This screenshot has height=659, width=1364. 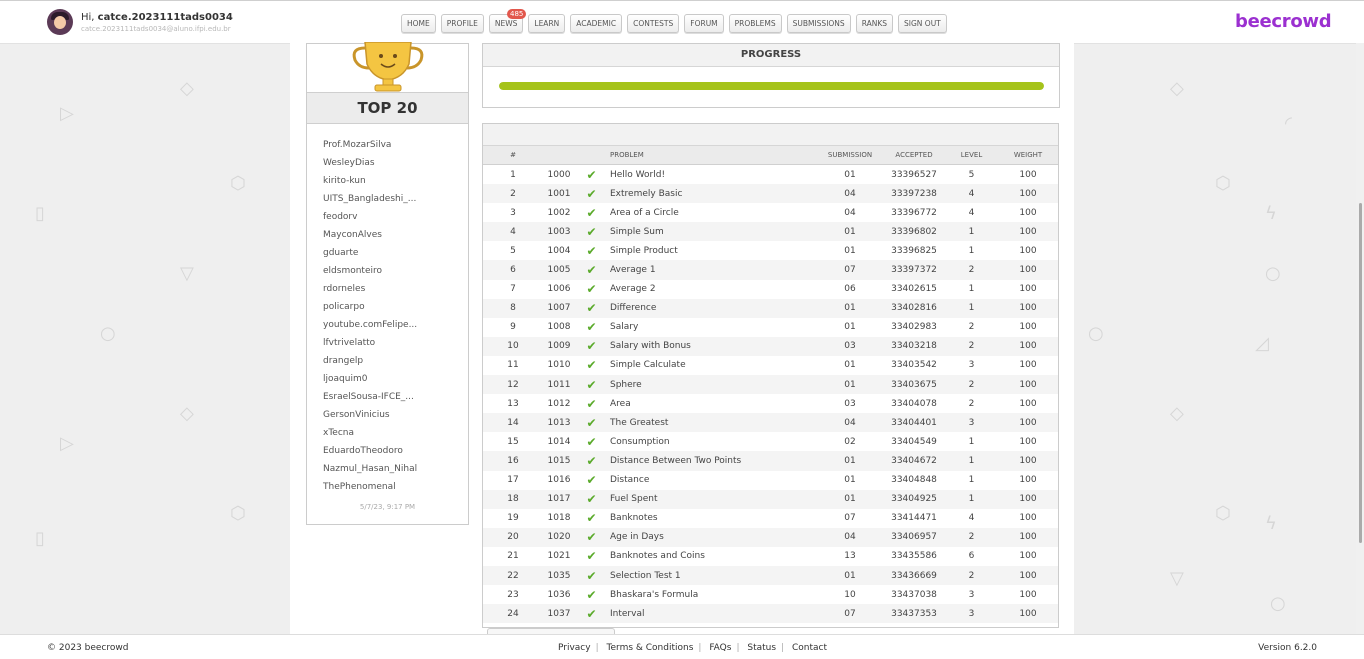 I want to click on problem-id-link: 1017, so click(x=559, y=499).